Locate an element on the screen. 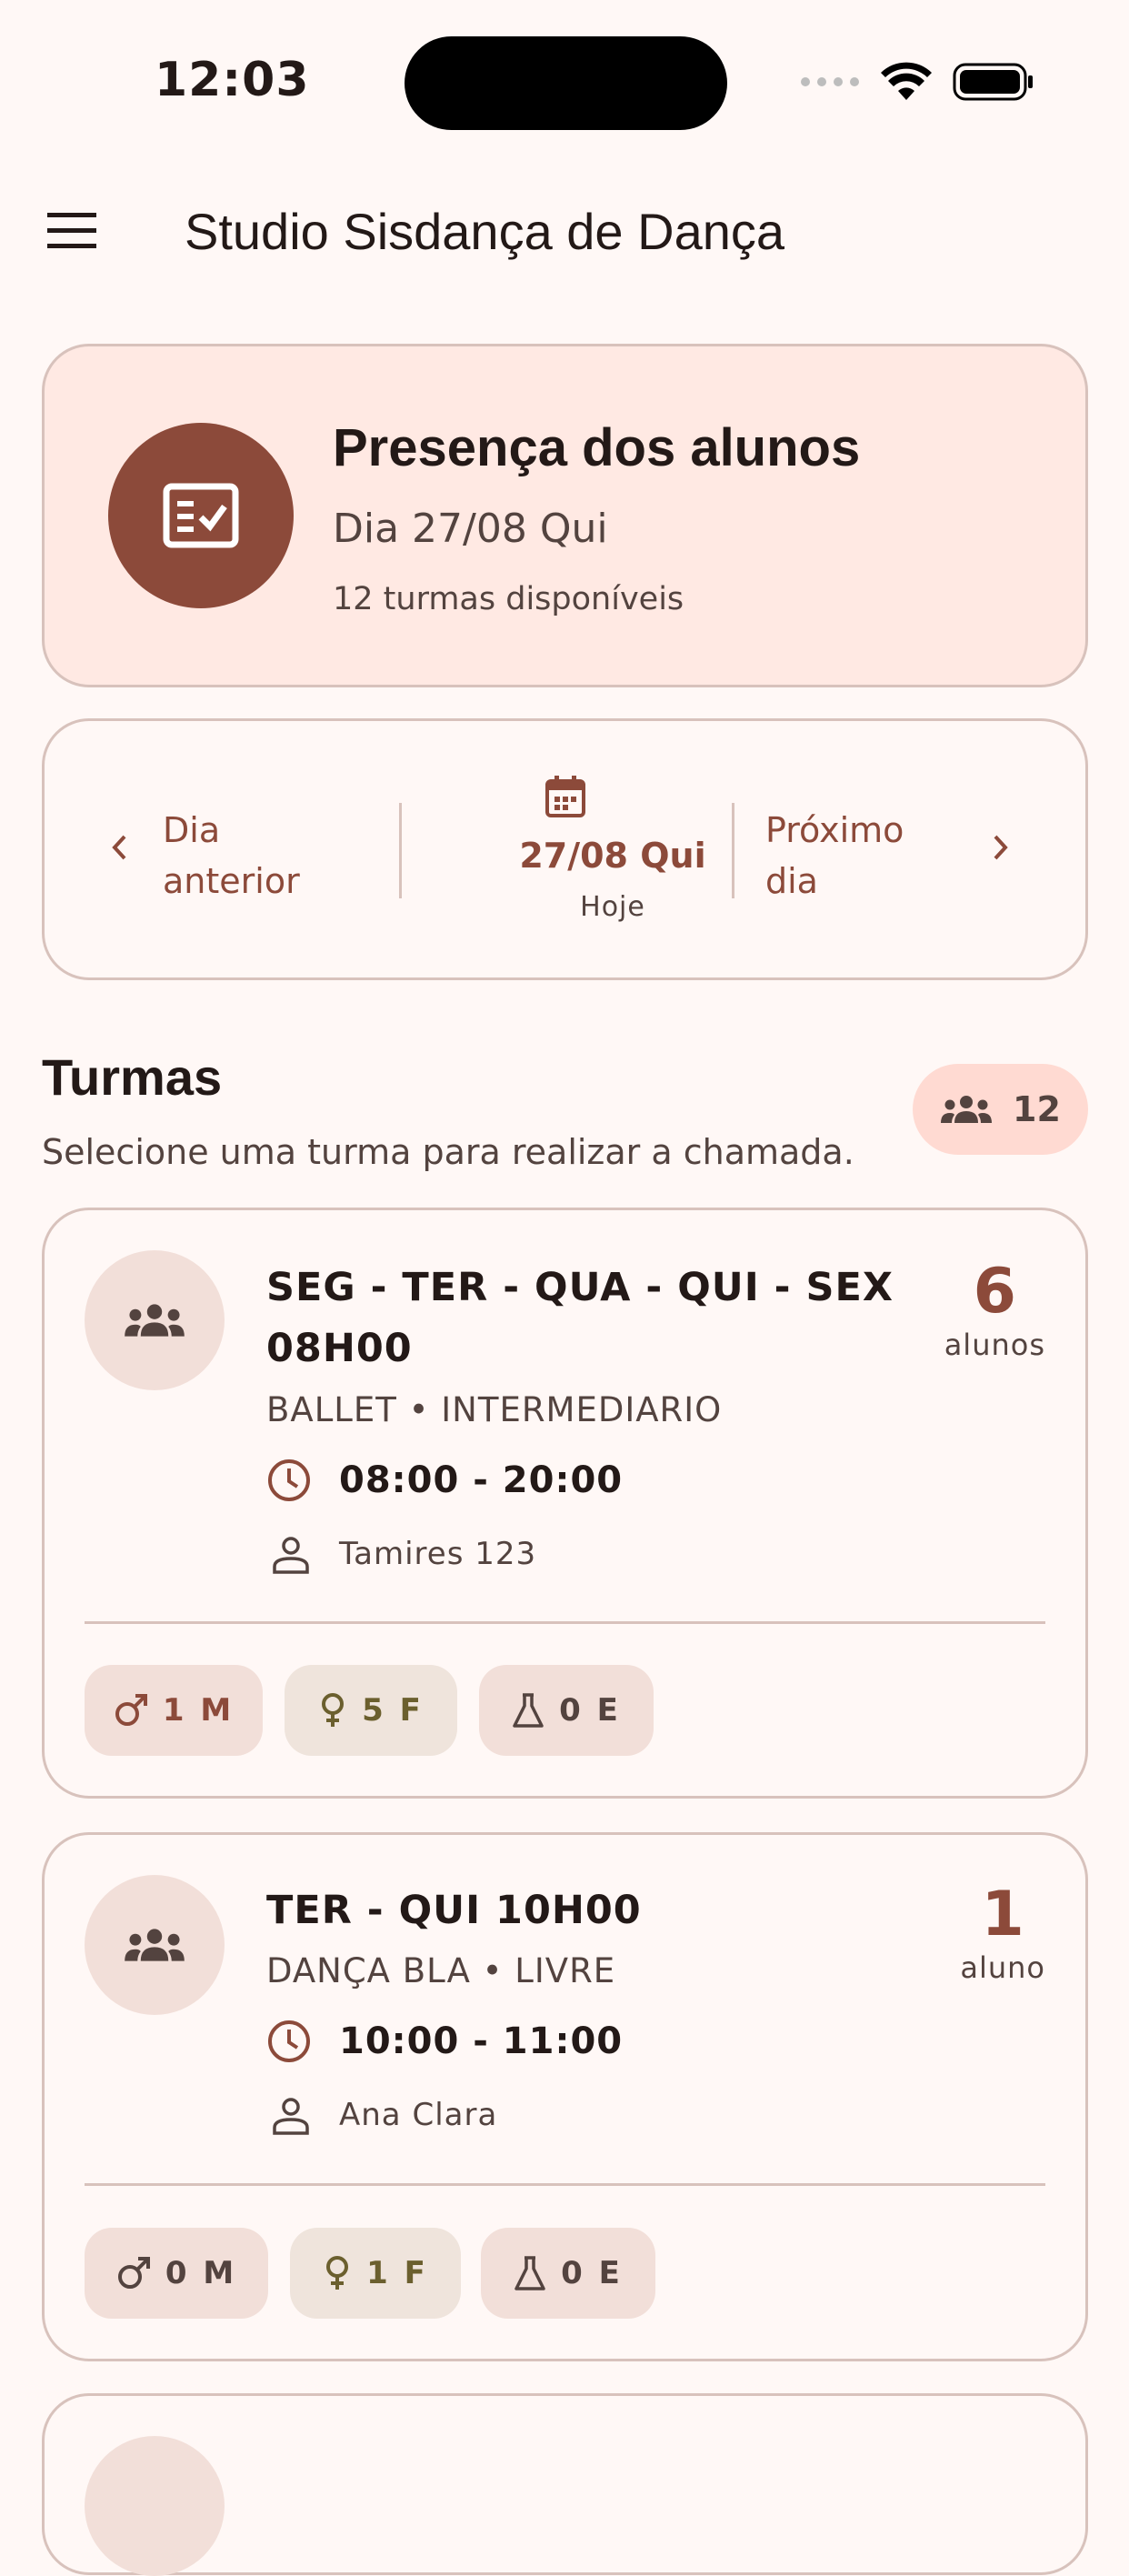 The image size is (1129, 2576). hero-icon-circle is located at coordinates (201, 516).